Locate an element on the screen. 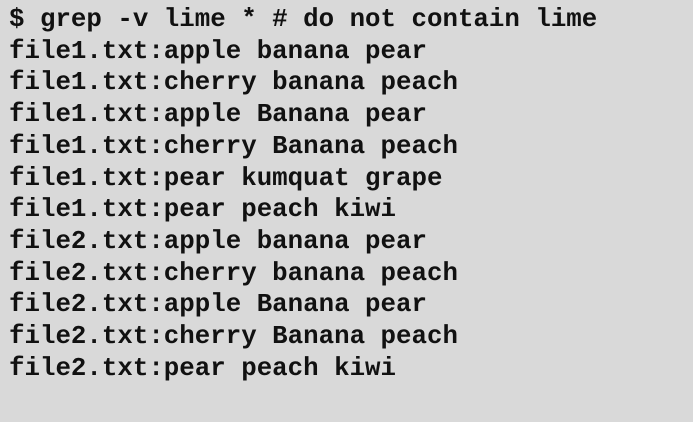  output-line: file2.txt:cherry Banana peach is located at coordinates (233, 337).